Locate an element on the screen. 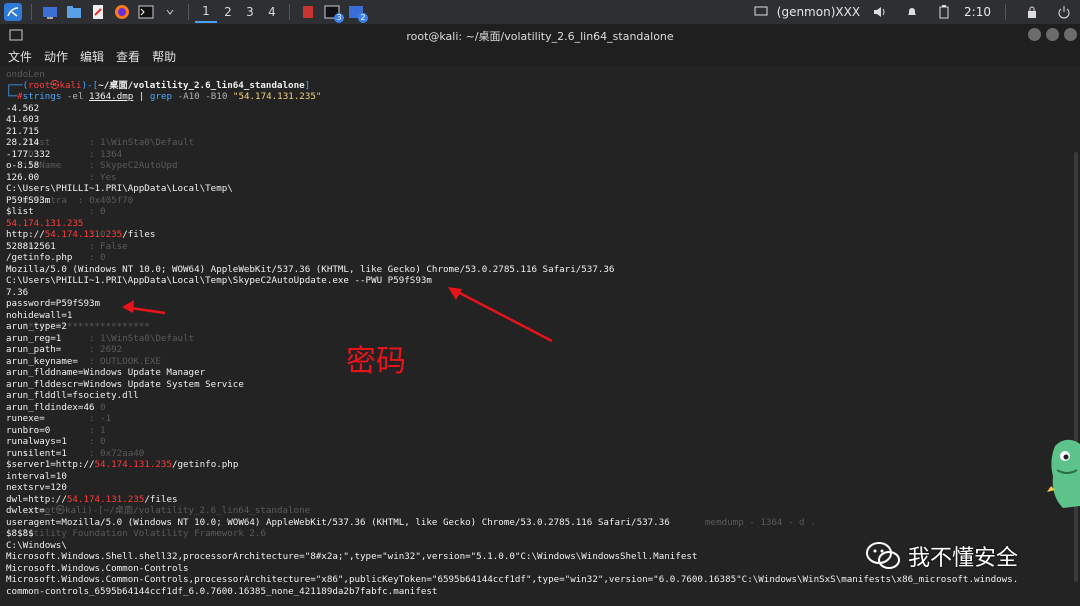  annotation-label: 密码 is located at coordinates (376, 361).